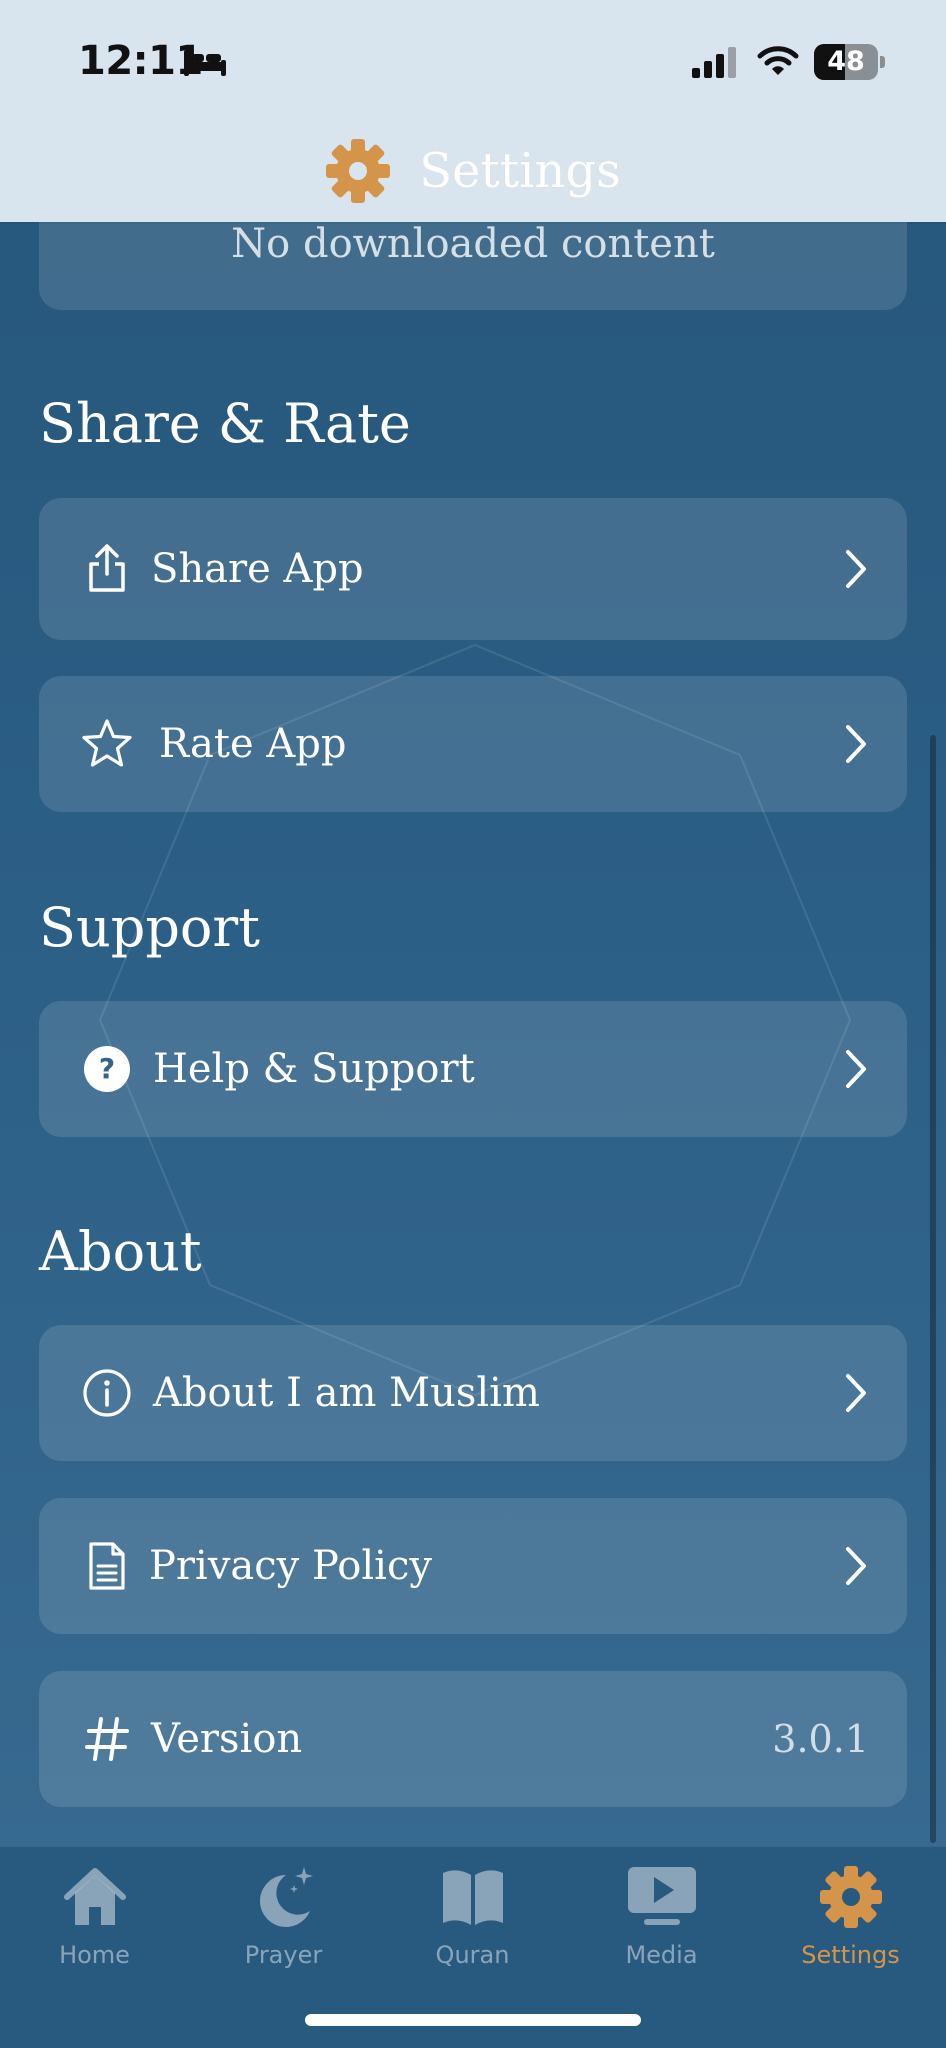  I want to click on tab-home: Home, so click(94, 1923).